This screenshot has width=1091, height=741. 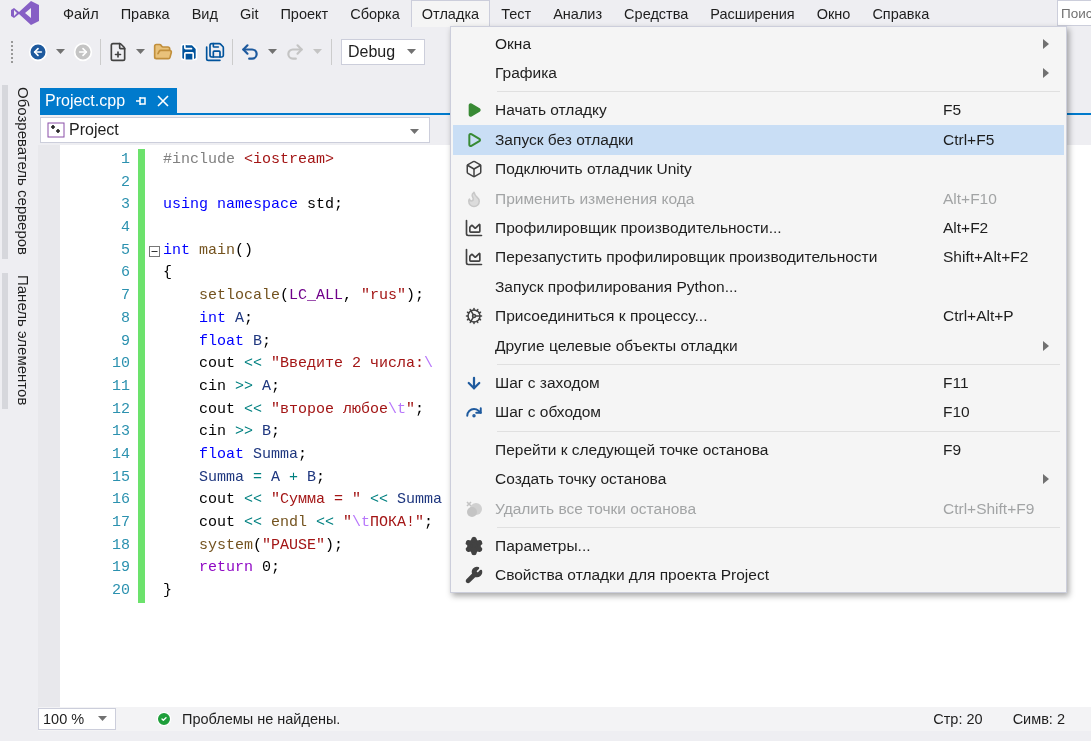 I want to click on code-line: cin >> B;, so click(x=239, y=432).